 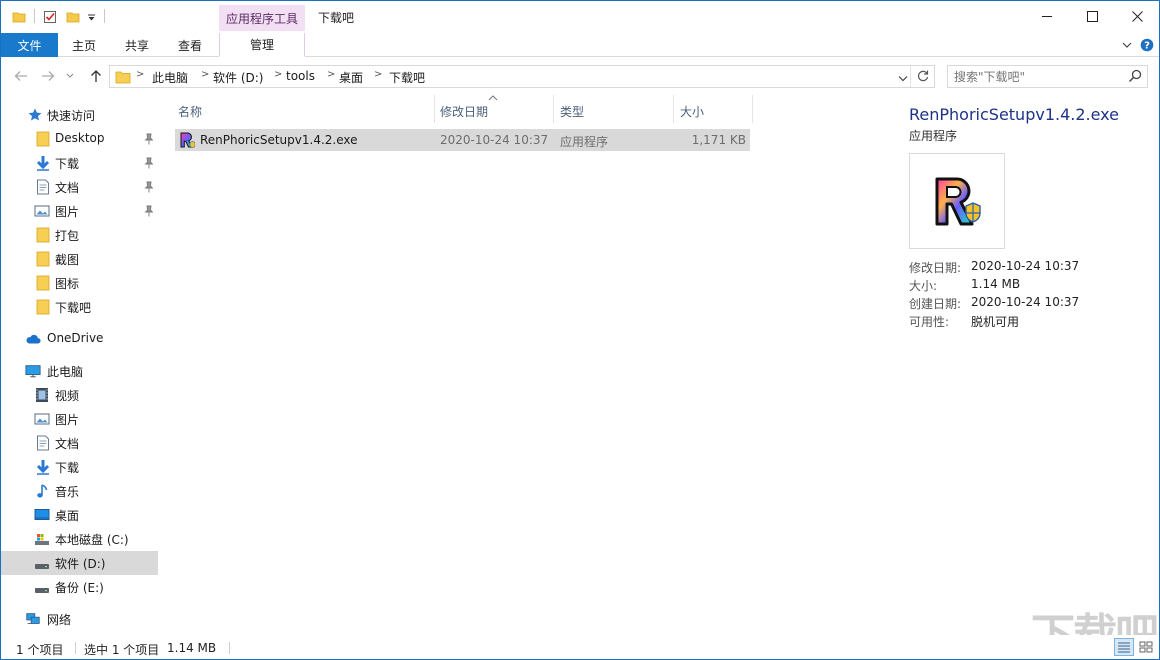 I want to click on nav-item-music: 音乐, so click(x=79, y=491).